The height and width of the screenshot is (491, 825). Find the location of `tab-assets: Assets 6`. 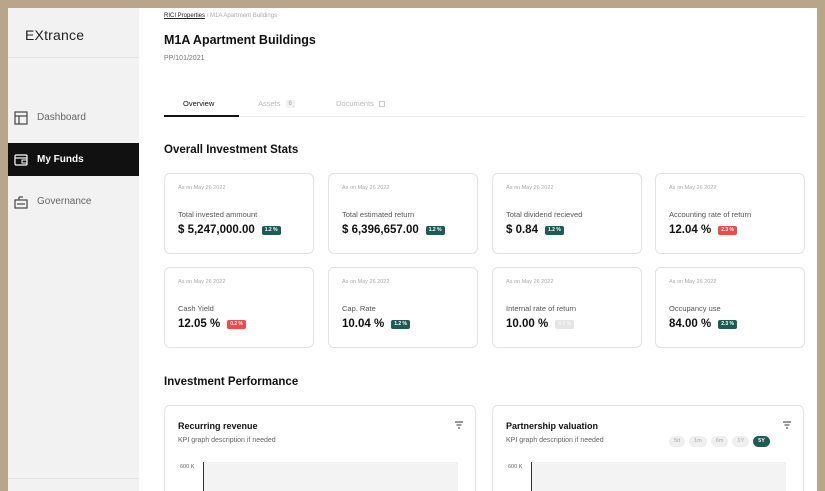

tab-assets: Assets 6 is located at coordinates (276, 103).